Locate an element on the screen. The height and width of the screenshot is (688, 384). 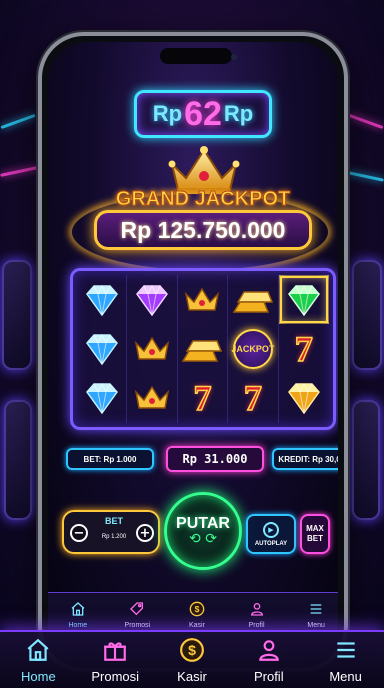
refresh-icon: ⟲ ⟳ is located at coordinates (203, 539).